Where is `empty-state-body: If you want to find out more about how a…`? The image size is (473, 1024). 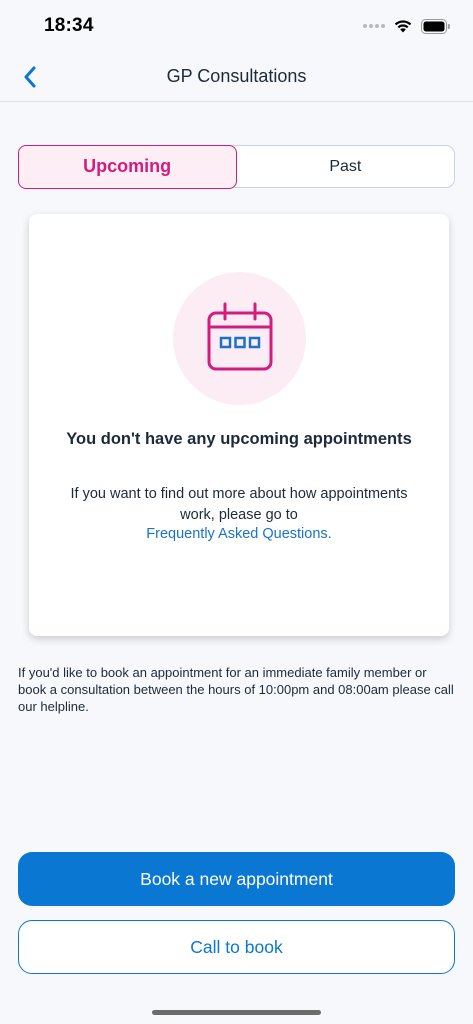 empty-state-body: If you want to find out more about how a… is located at coordinates (239, 504).